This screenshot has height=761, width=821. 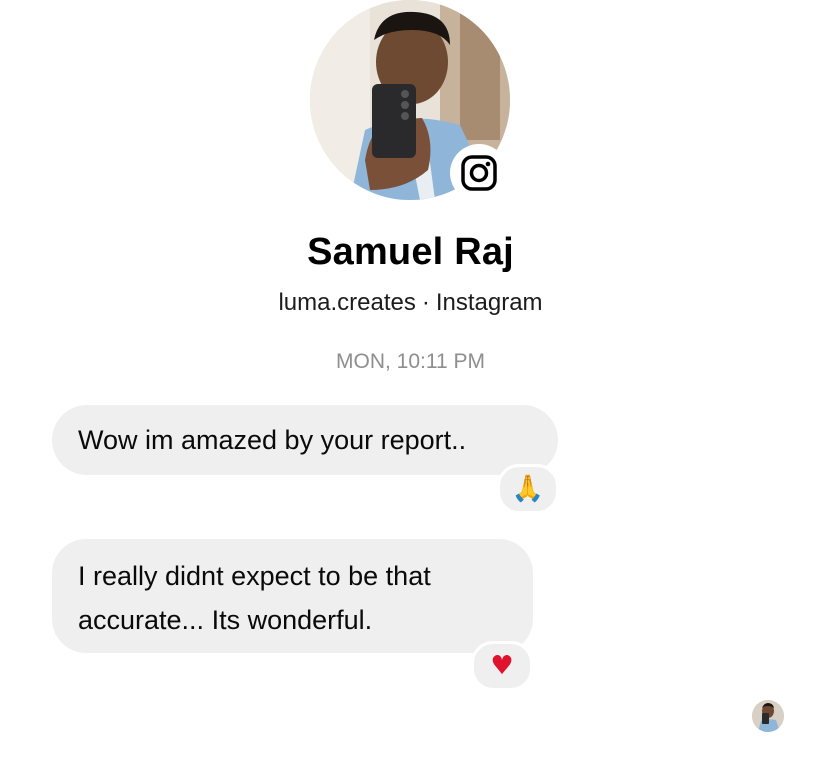 What do you see at coordinates (225, 620) in the screenshot?
I see `message-text-line: accurate... Its wonderful.` at bounding box center [225, 620].